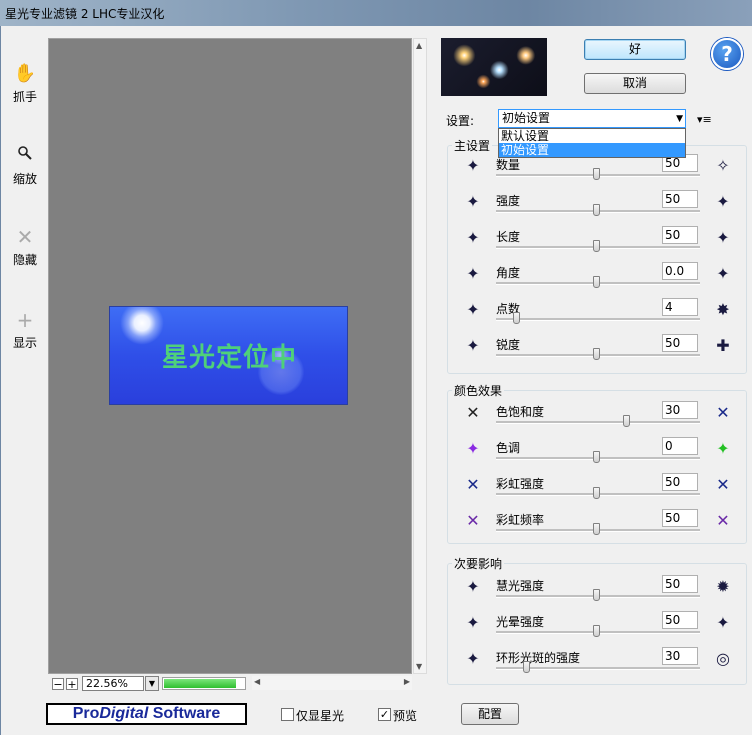 The height and width of the screenshot is (735, 752). What do you see at coordinates (86, 713) in the screenshot?
I see `logo-pro: Pro` at bounding box center [86, 713].